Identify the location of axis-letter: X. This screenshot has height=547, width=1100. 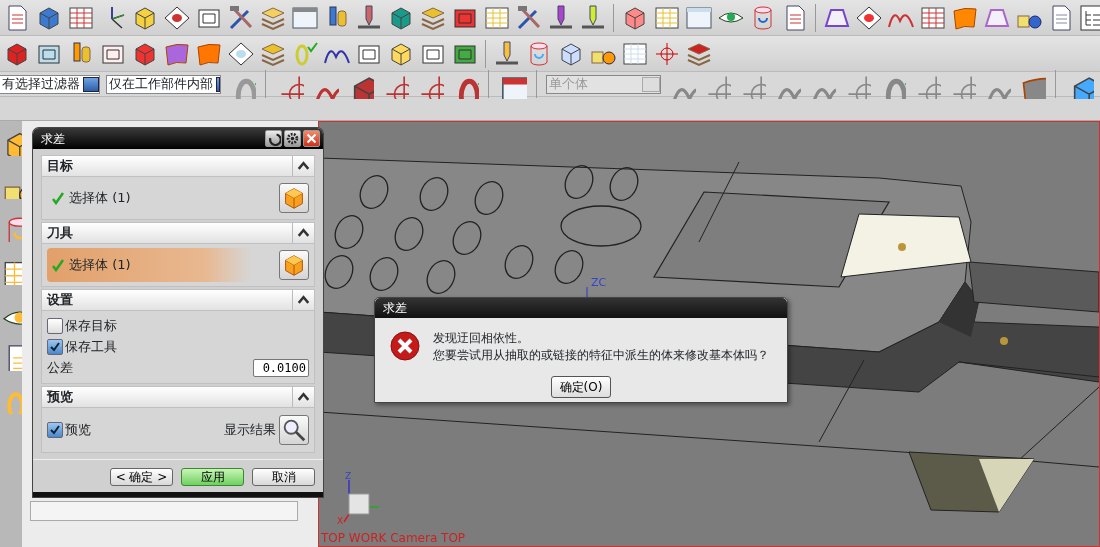
(340, 521).